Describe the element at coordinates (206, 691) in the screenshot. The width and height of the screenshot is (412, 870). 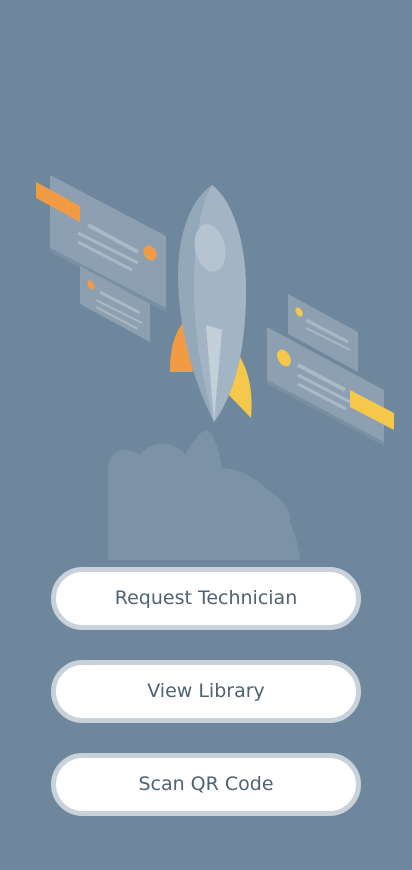
I see `view-library-button: View Library` at that location.